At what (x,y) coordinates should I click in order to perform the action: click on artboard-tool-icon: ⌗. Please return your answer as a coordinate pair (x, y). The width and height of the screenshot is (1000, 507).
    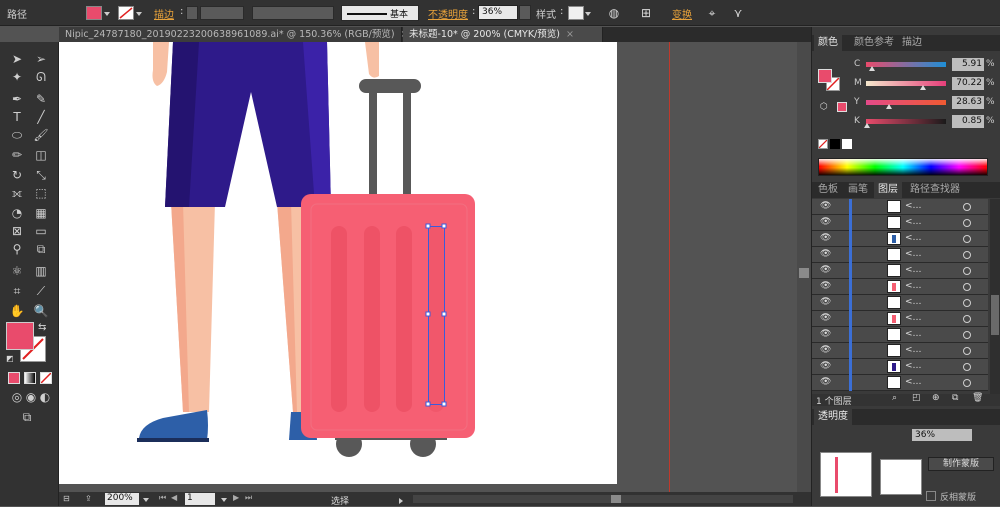
    Looking at the image, I should click on (17, 291).